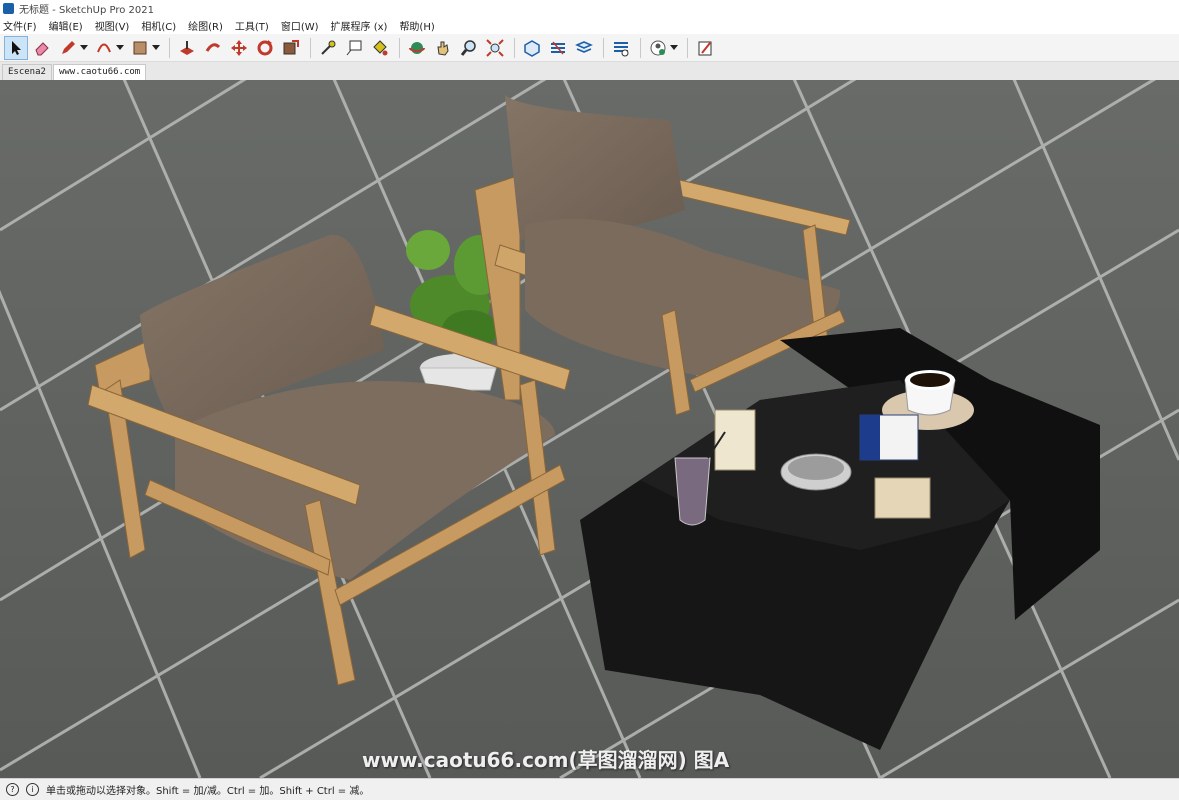  I want to click on feedback-button, so click(705, 48).